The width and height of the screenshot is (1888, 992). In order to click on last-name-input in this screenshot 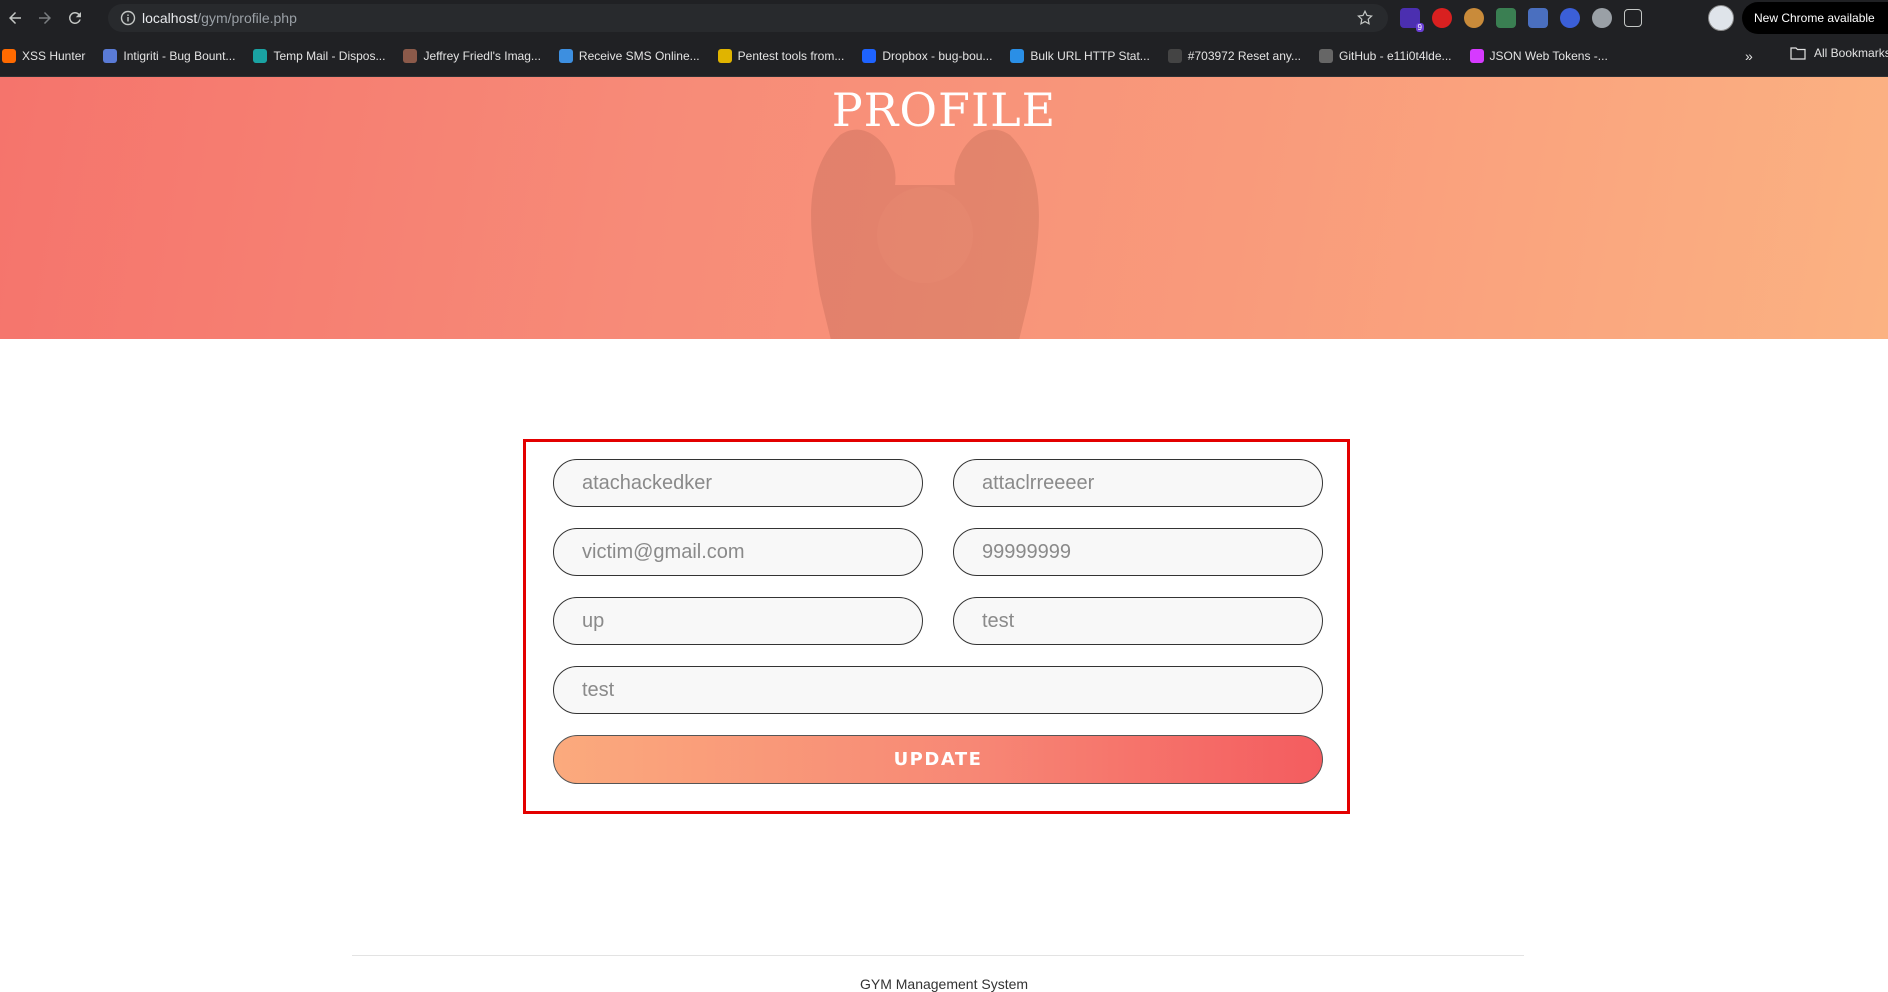, I will do `click(1138, 483)`.